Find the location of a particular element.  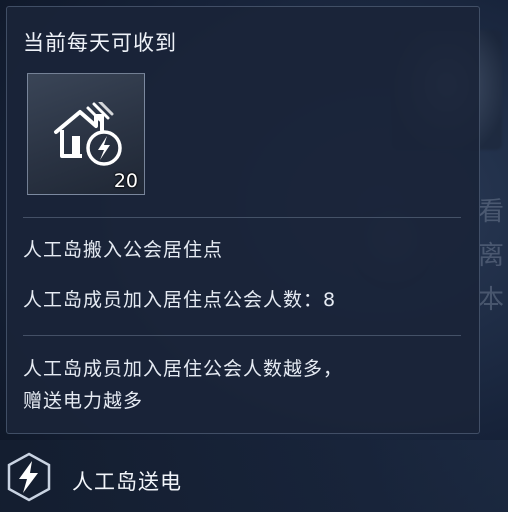

background-side-char: 看 is located at coordinates (491, 212).